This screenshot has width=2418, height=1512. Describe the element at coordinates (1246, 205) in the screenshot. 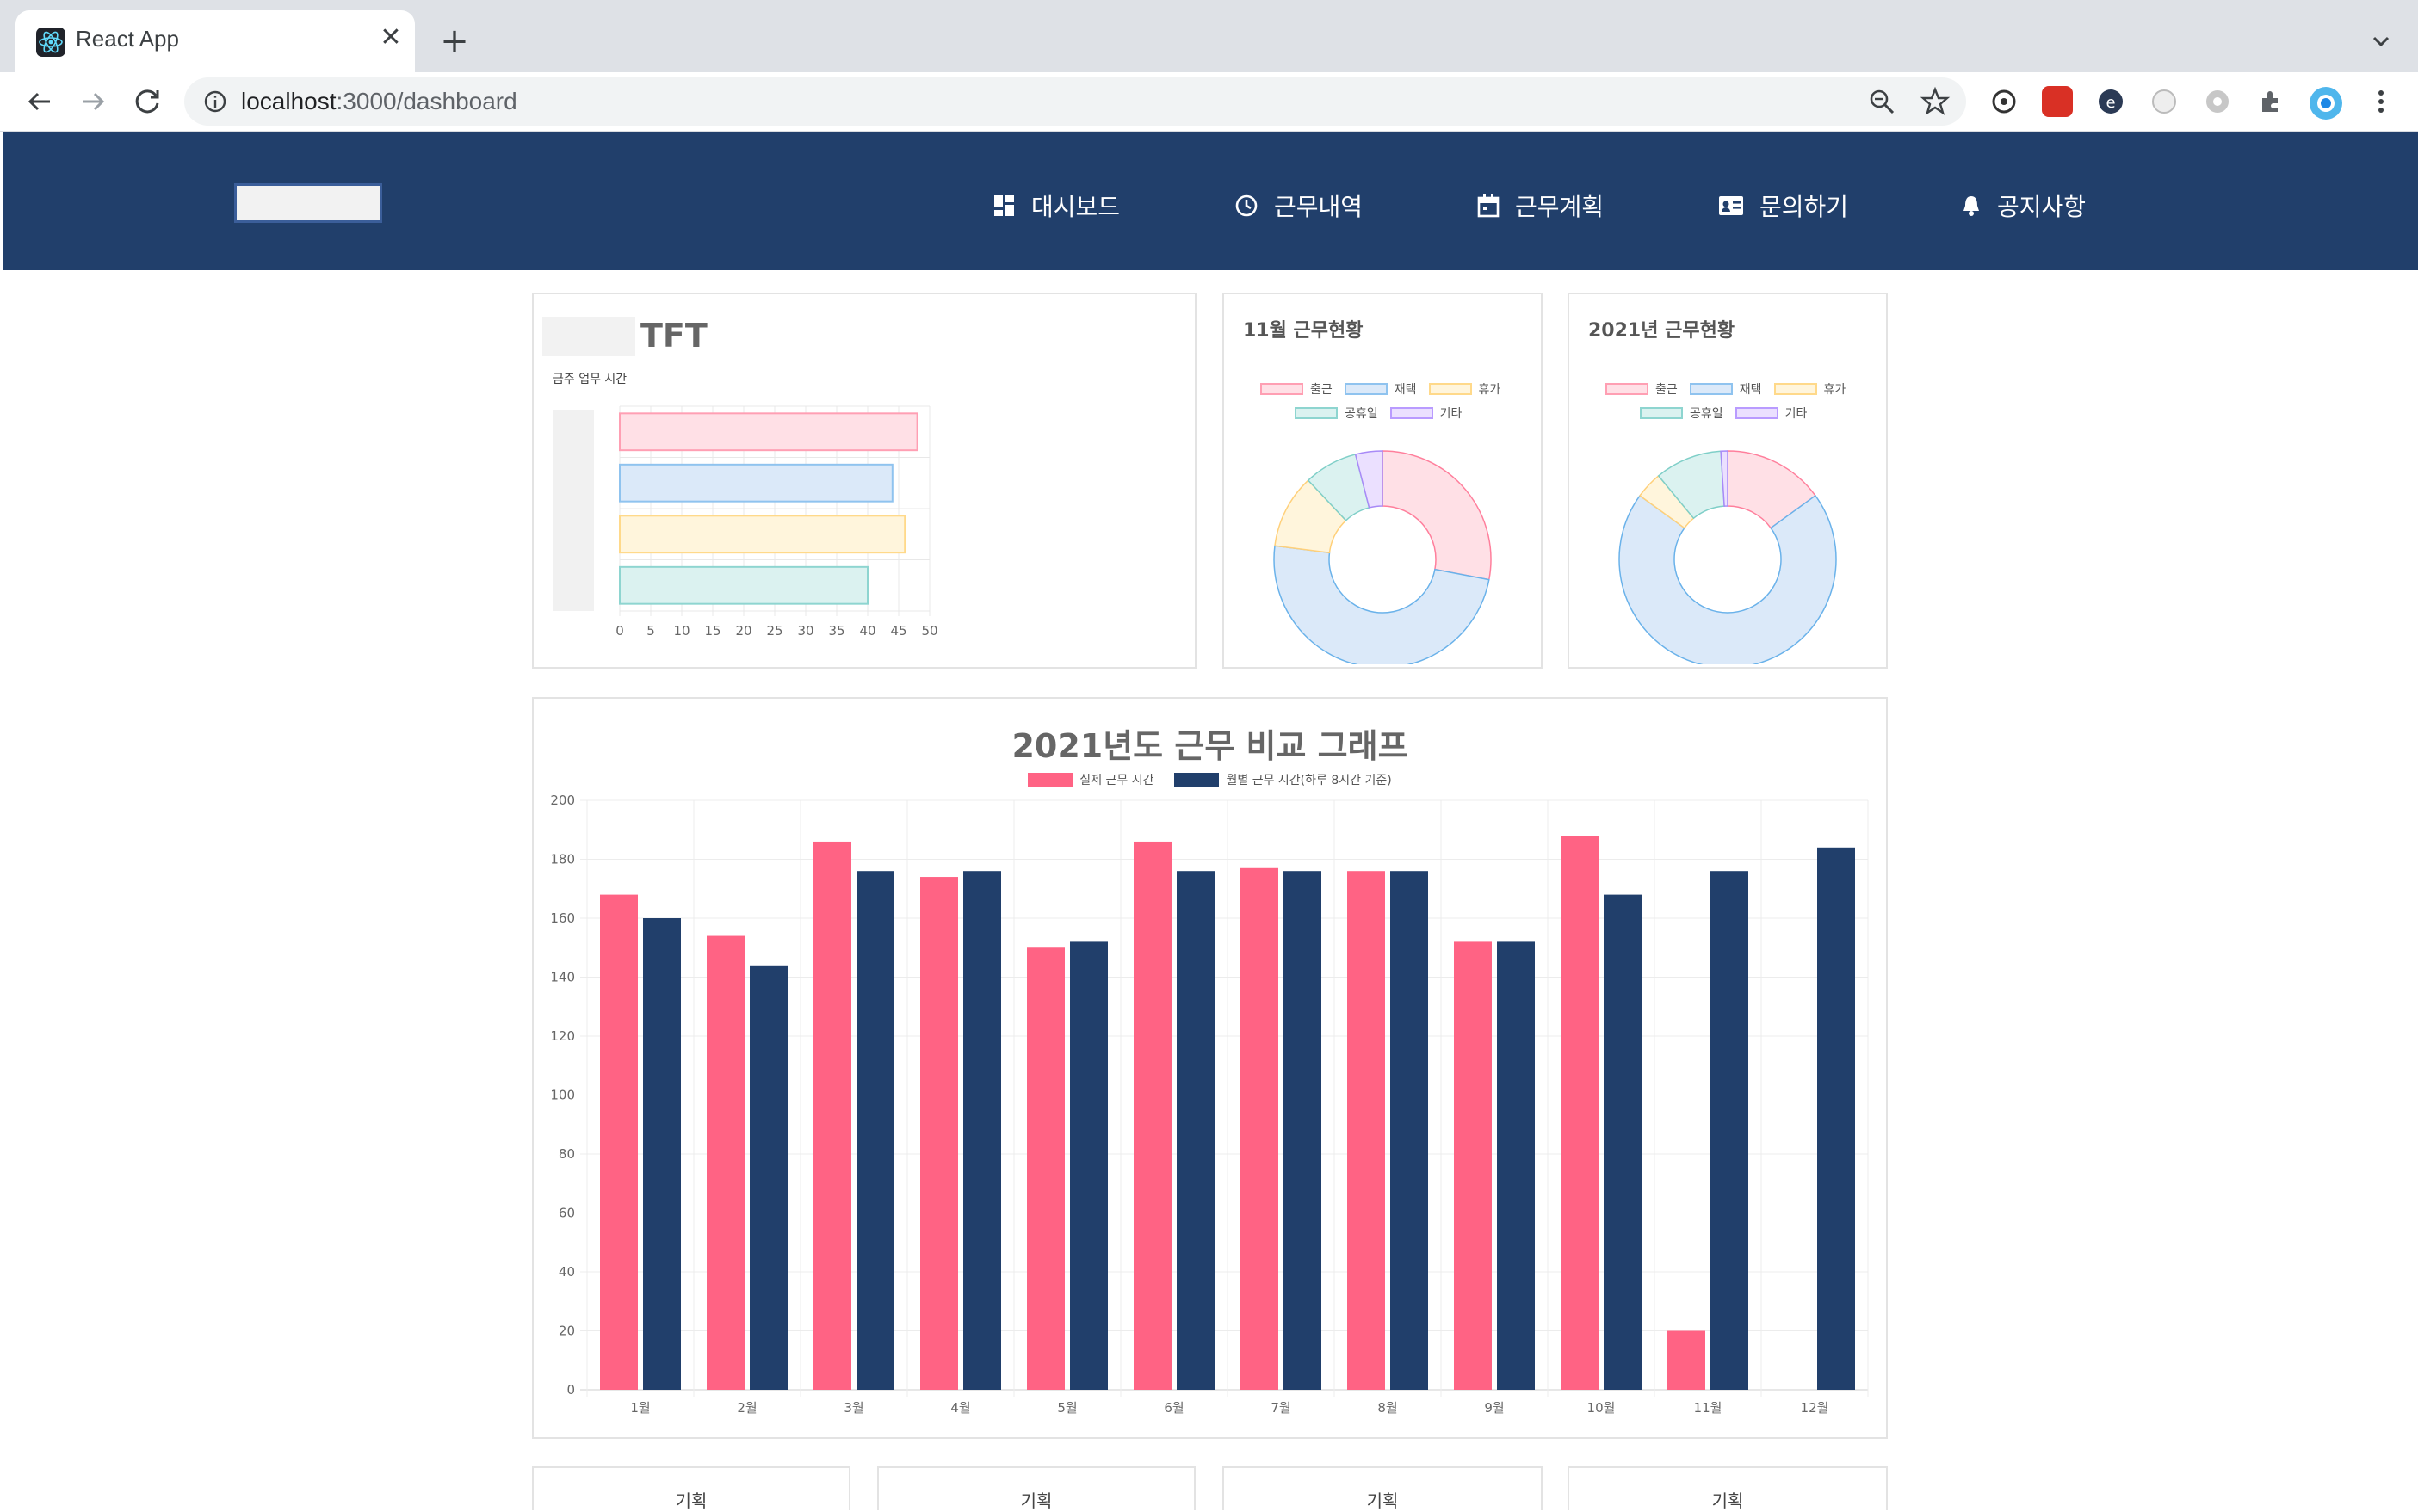

I see `clock-icon` at that location.